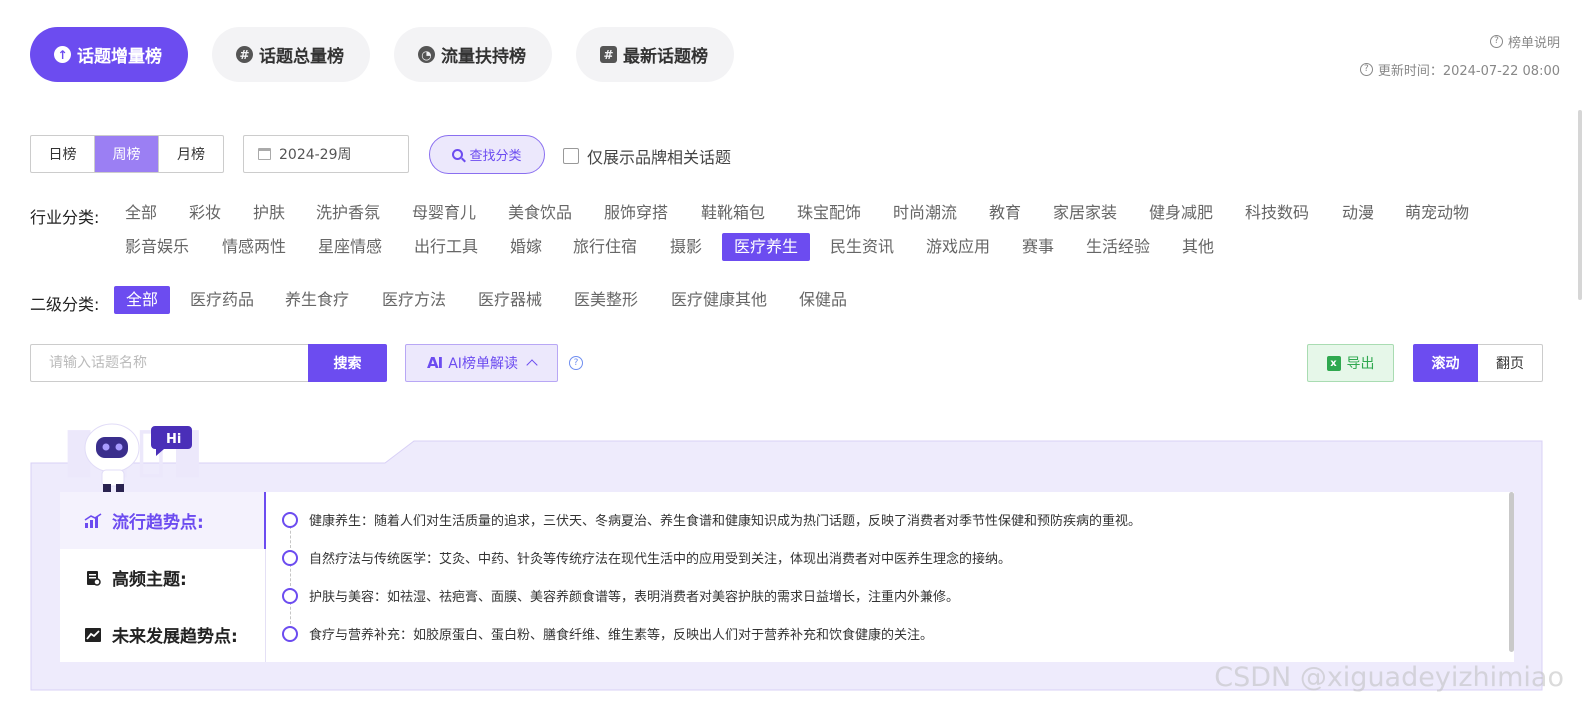 This screenshot has width=1586, height=713. What do you see at coordinates (191, 154) in the screenshot?
I see `period-month: 月榜` at bounding box center [191, 154].